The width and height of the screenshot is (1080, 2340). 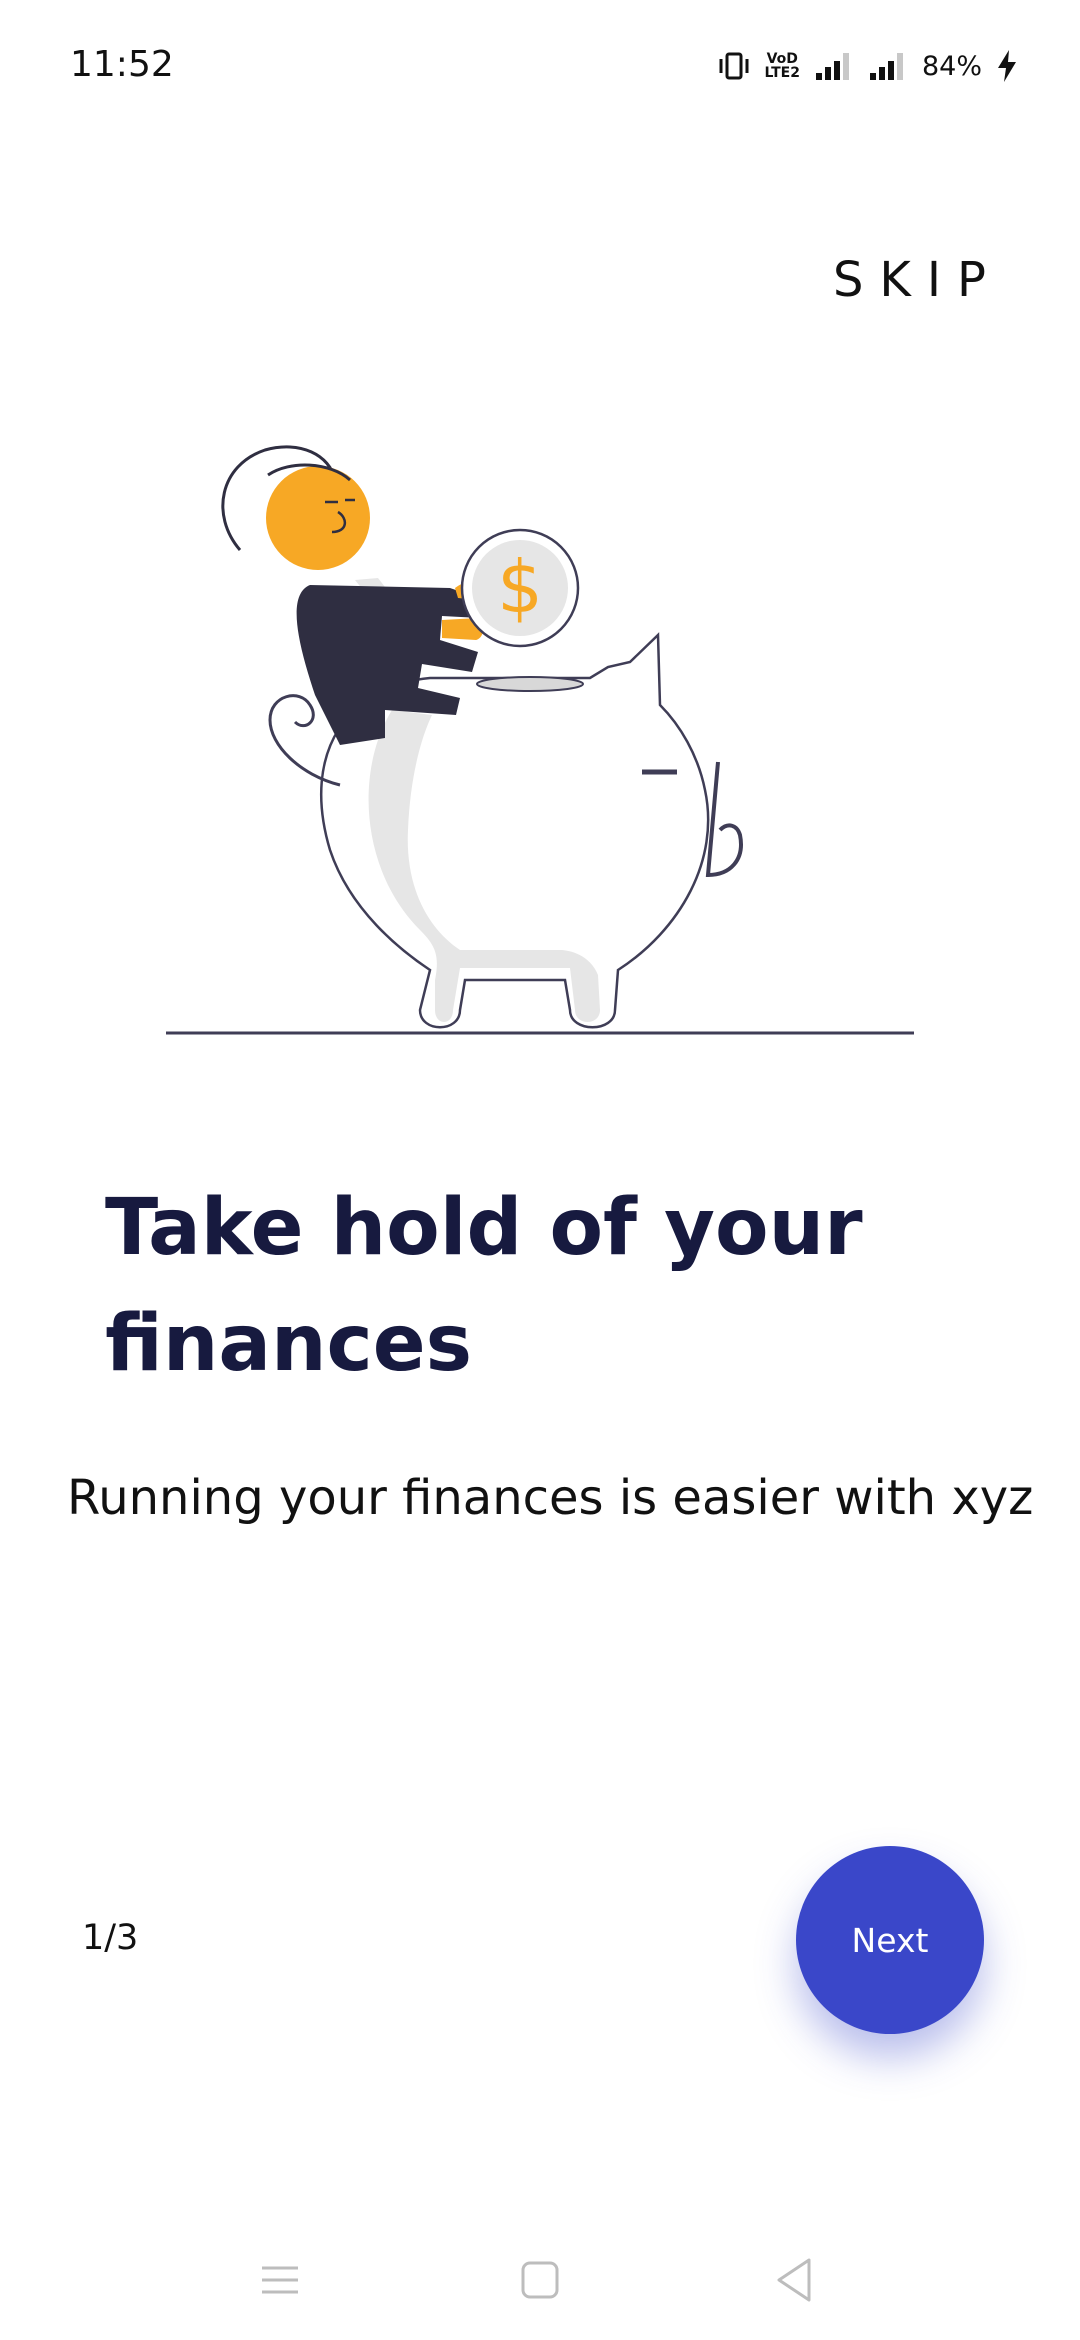 I want to click on status-icons: VoD LTE2 84%, so click(x=867, y=66).